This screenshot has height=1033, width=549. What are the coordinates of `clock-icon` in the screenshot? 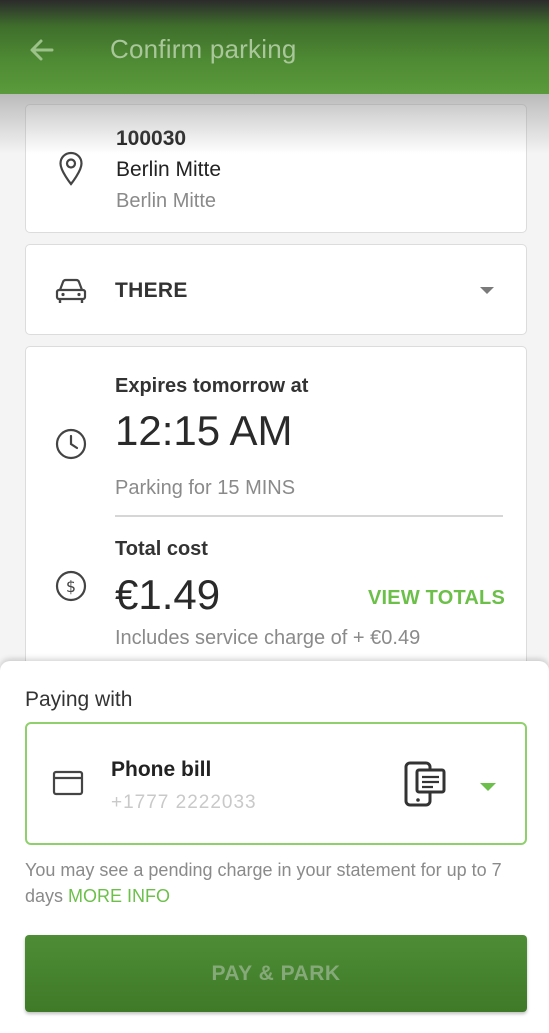 It's located at (71, 444).